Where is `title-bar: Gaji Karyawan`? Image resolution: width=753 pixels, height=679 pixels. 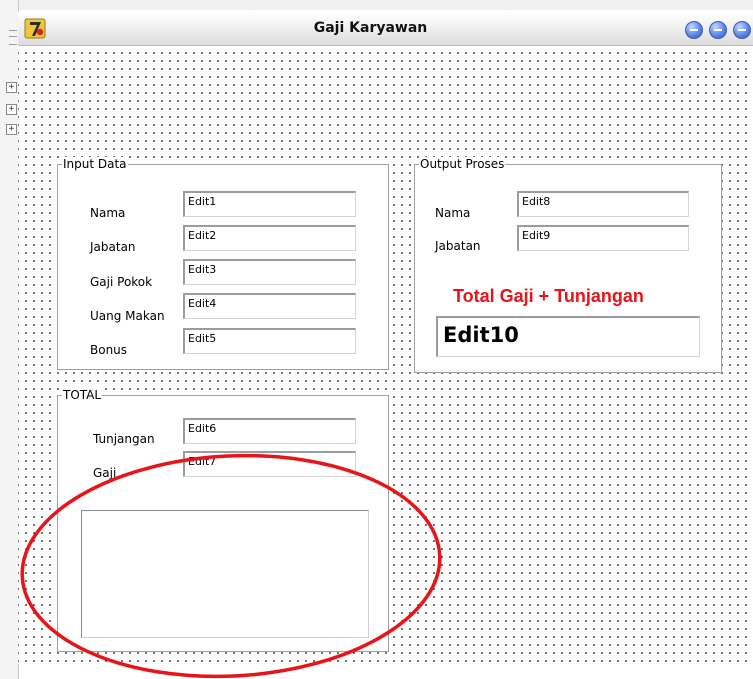
title-bar: Gaji Karyawan is located at coordinates (385, 29).